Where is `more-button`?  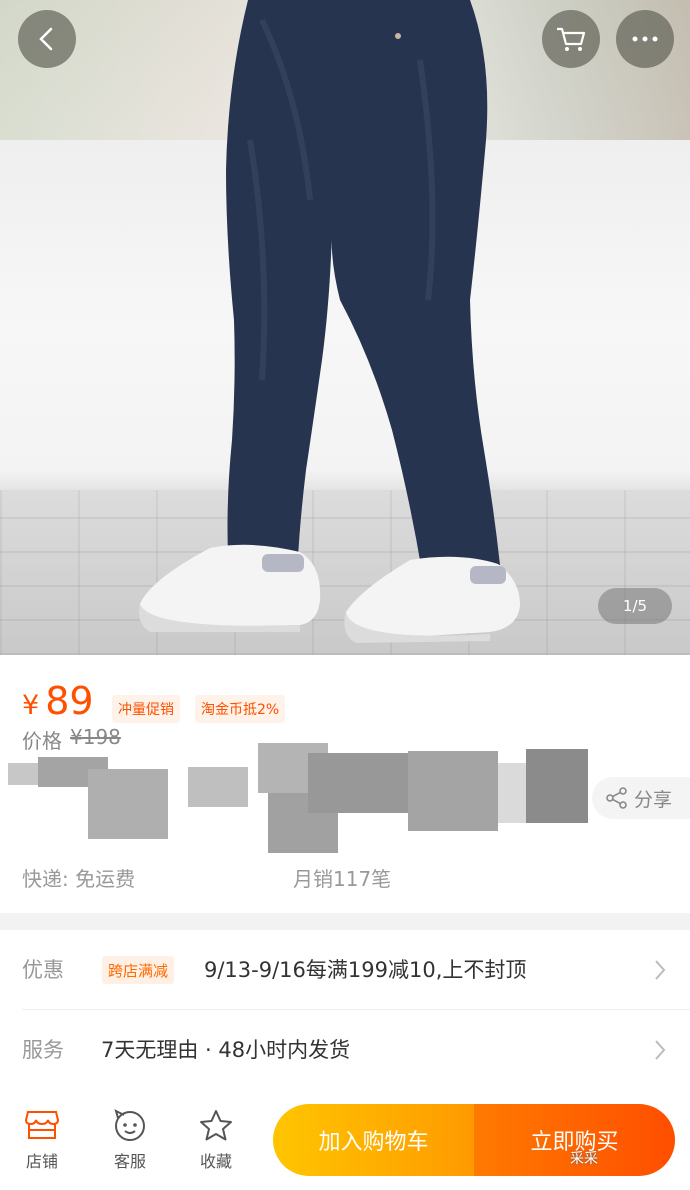
more-button is located at coordinates (645, 39).